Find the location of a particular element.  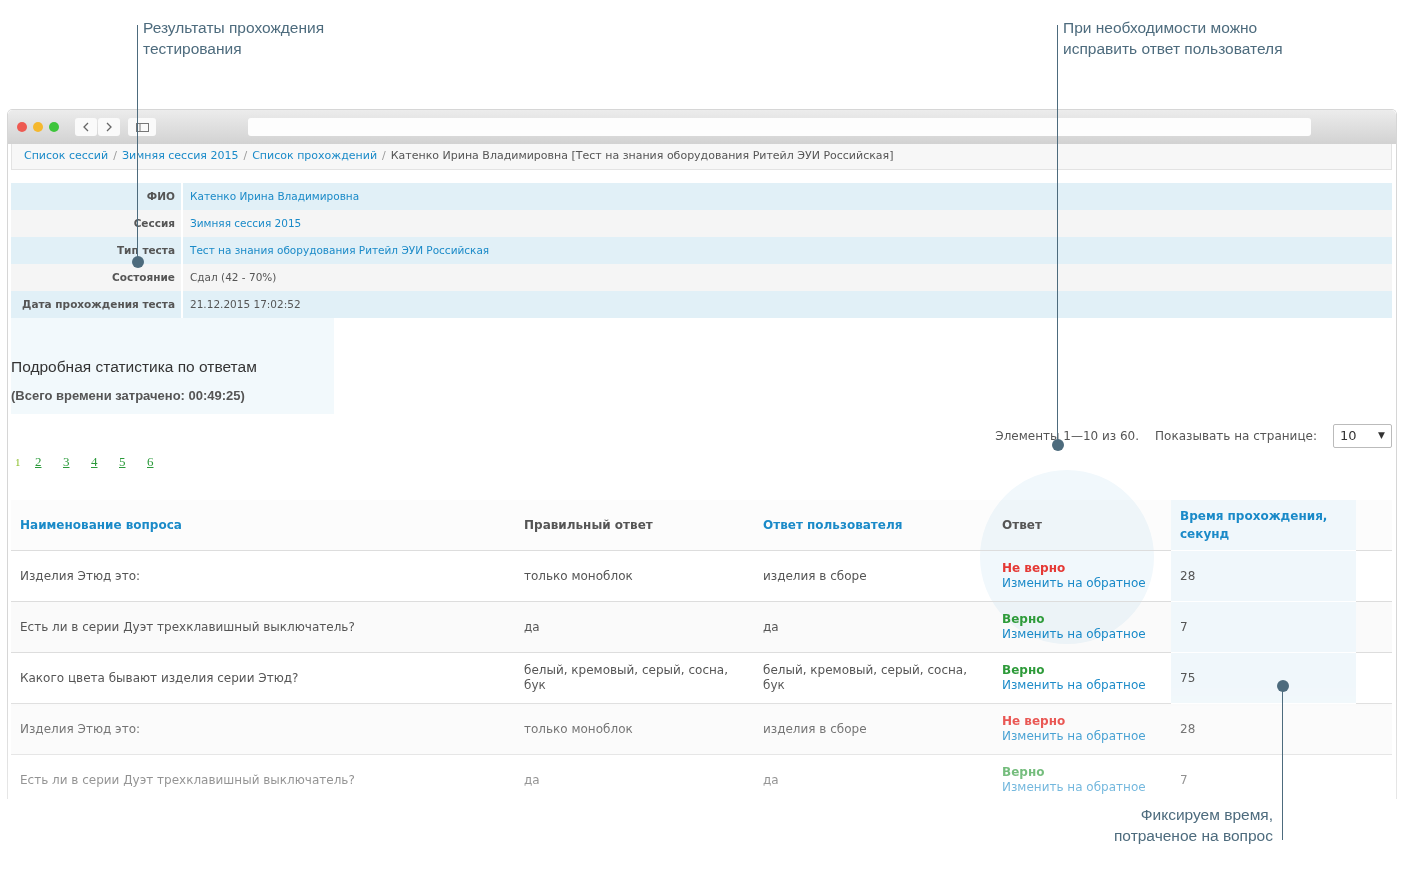

sidebar-button is located at coordinates (142, 127).